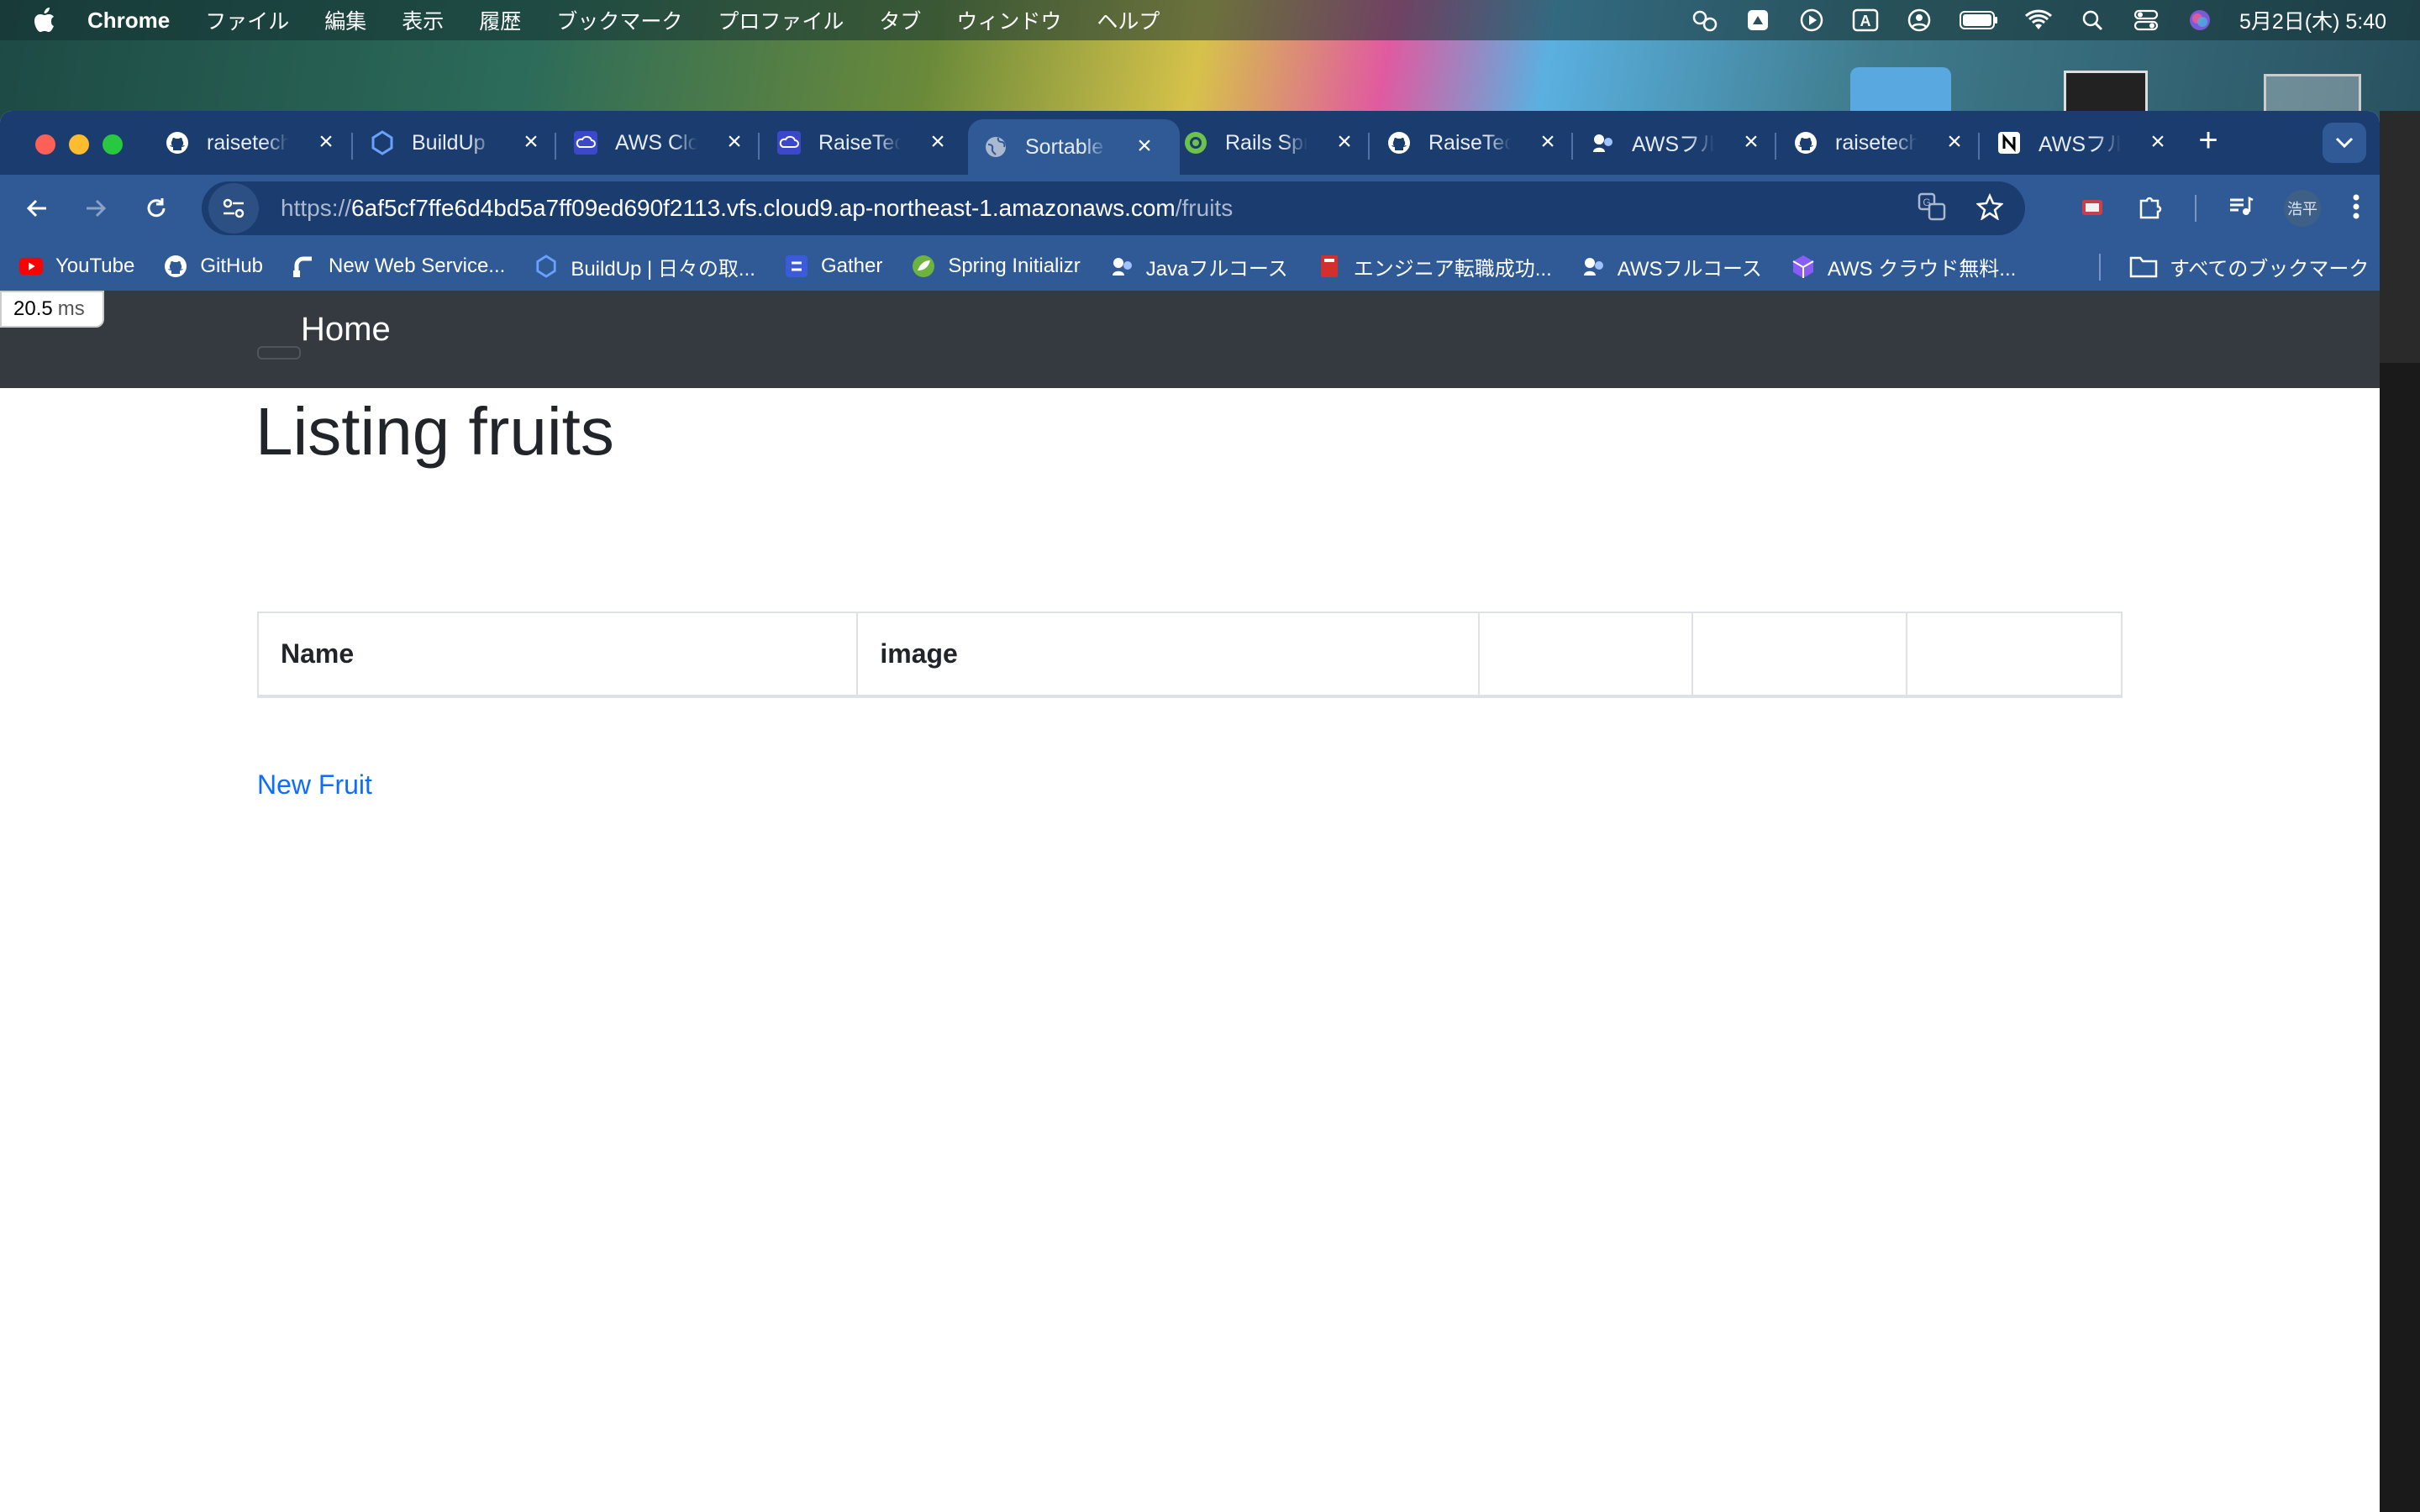 This screenshot has width=2420, height=1512. What do you see at coordinates (346, 330) in the screenshot?
I see `home-link: Home` at bounding box center [346, 330].